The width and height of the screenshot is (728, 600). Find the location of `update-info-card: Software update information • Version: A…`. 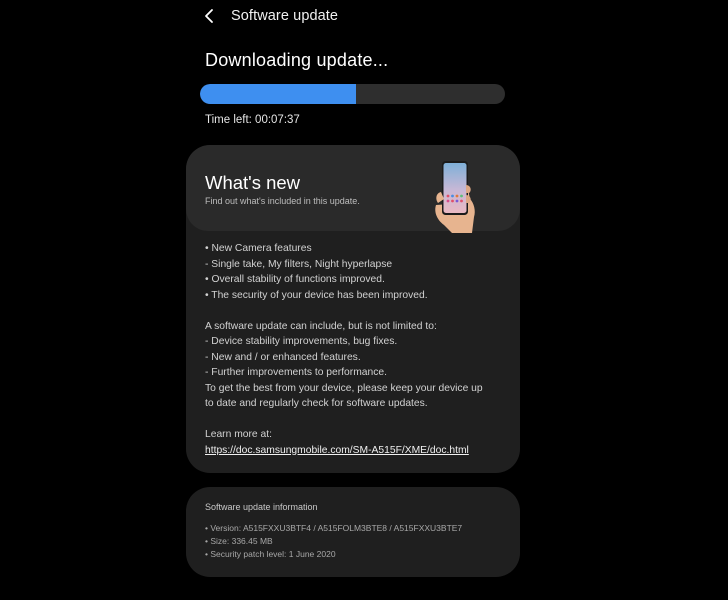

update-info-card: Software update information • Version: A… is located at coordinates (353, 532).